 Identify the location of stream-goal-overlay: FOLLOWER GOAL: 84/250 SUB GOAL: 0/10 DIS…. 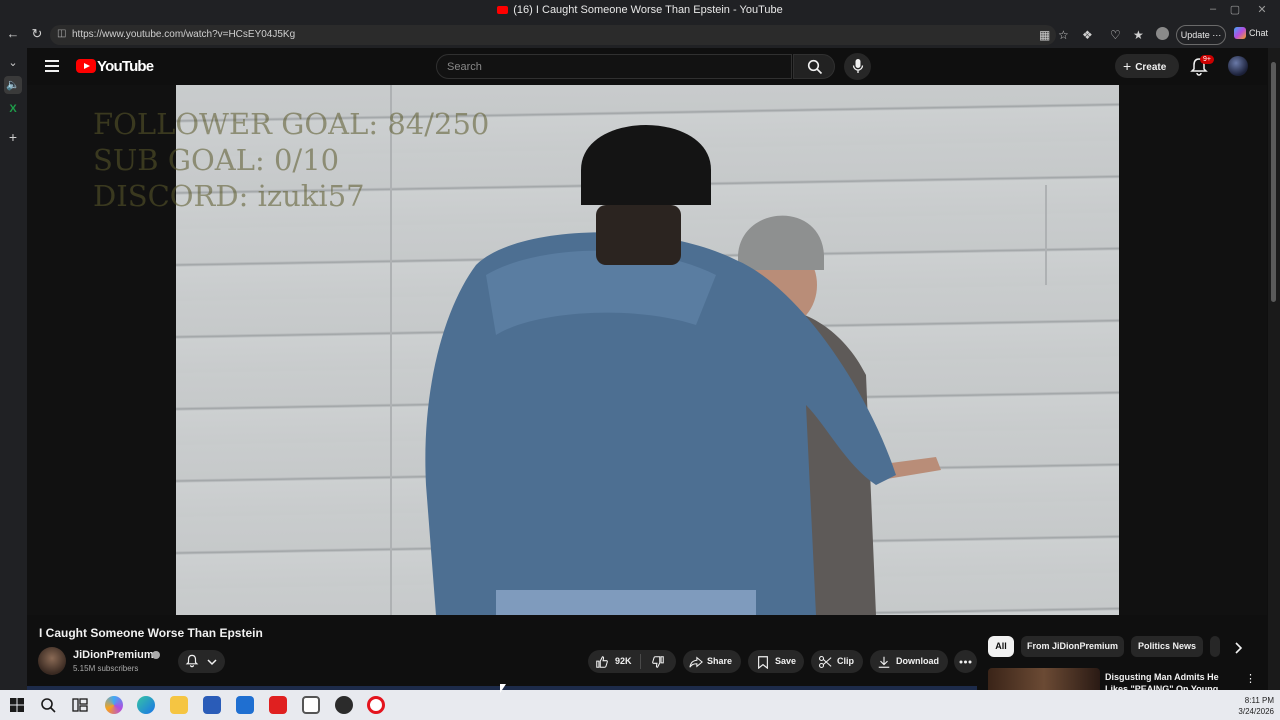
(291, 160).